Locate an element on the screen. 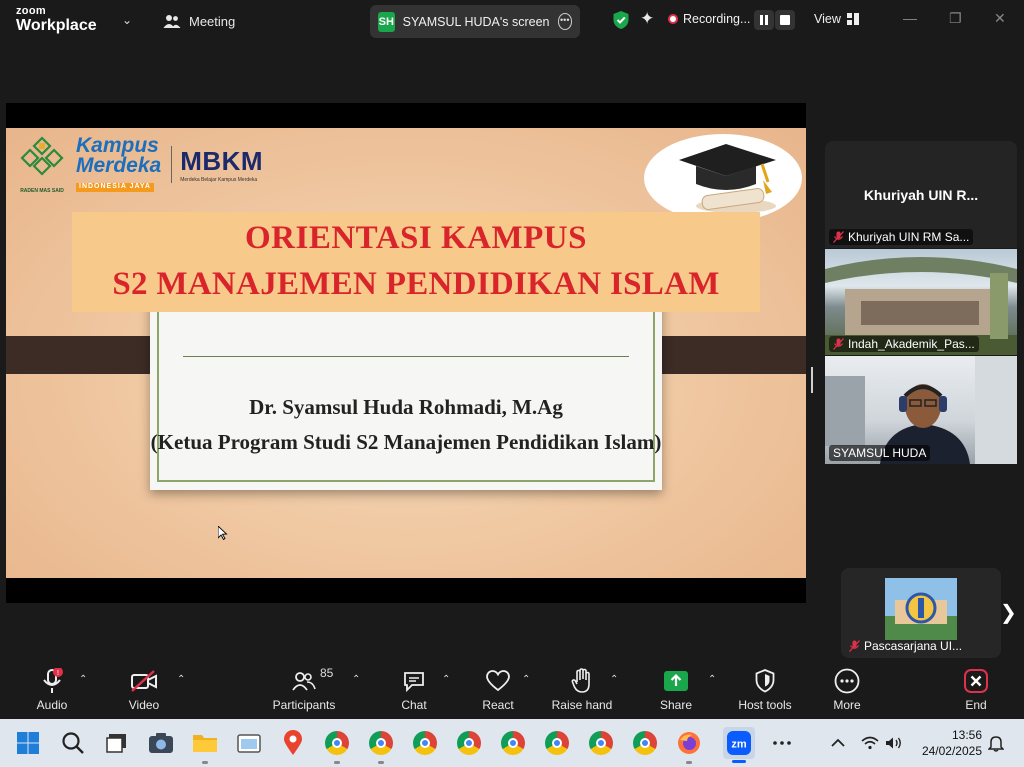 The height and width of the screenshot is (767, 1024). taskbar-app-remote is located at coordinates (249, 743).